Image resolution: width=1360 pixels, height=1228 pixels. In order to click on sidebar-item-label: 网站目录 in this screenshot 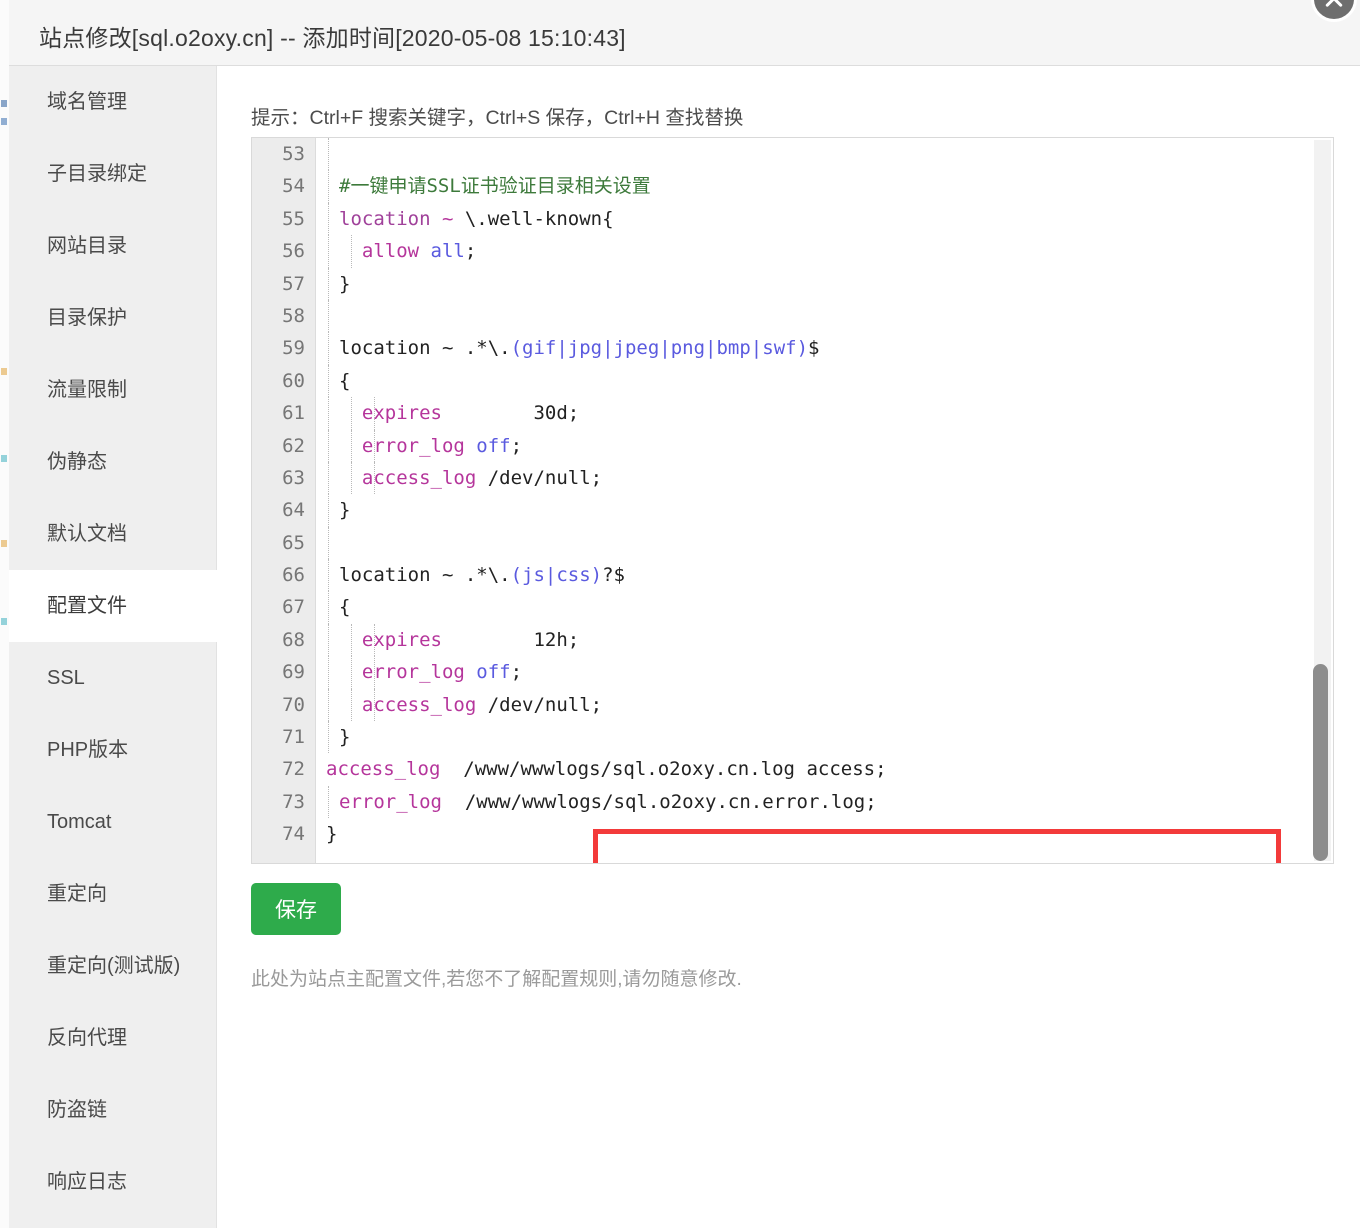, I will do `click(87, 246)`.